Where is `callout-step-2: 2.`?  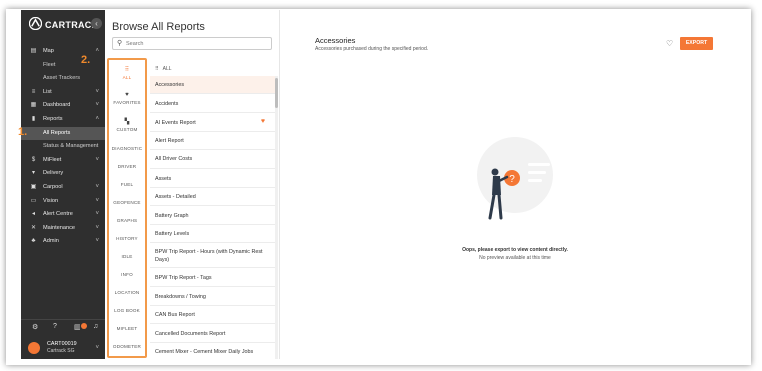 callout-step-2: 2. is located at coordinates (86, 60).